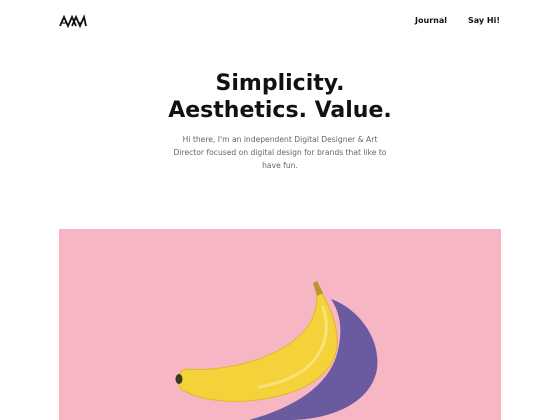  Describe the element at coordinates (280, 110) in the screenshot. I see `hero-title-line-2: Aesthetics. Value.` at that location.